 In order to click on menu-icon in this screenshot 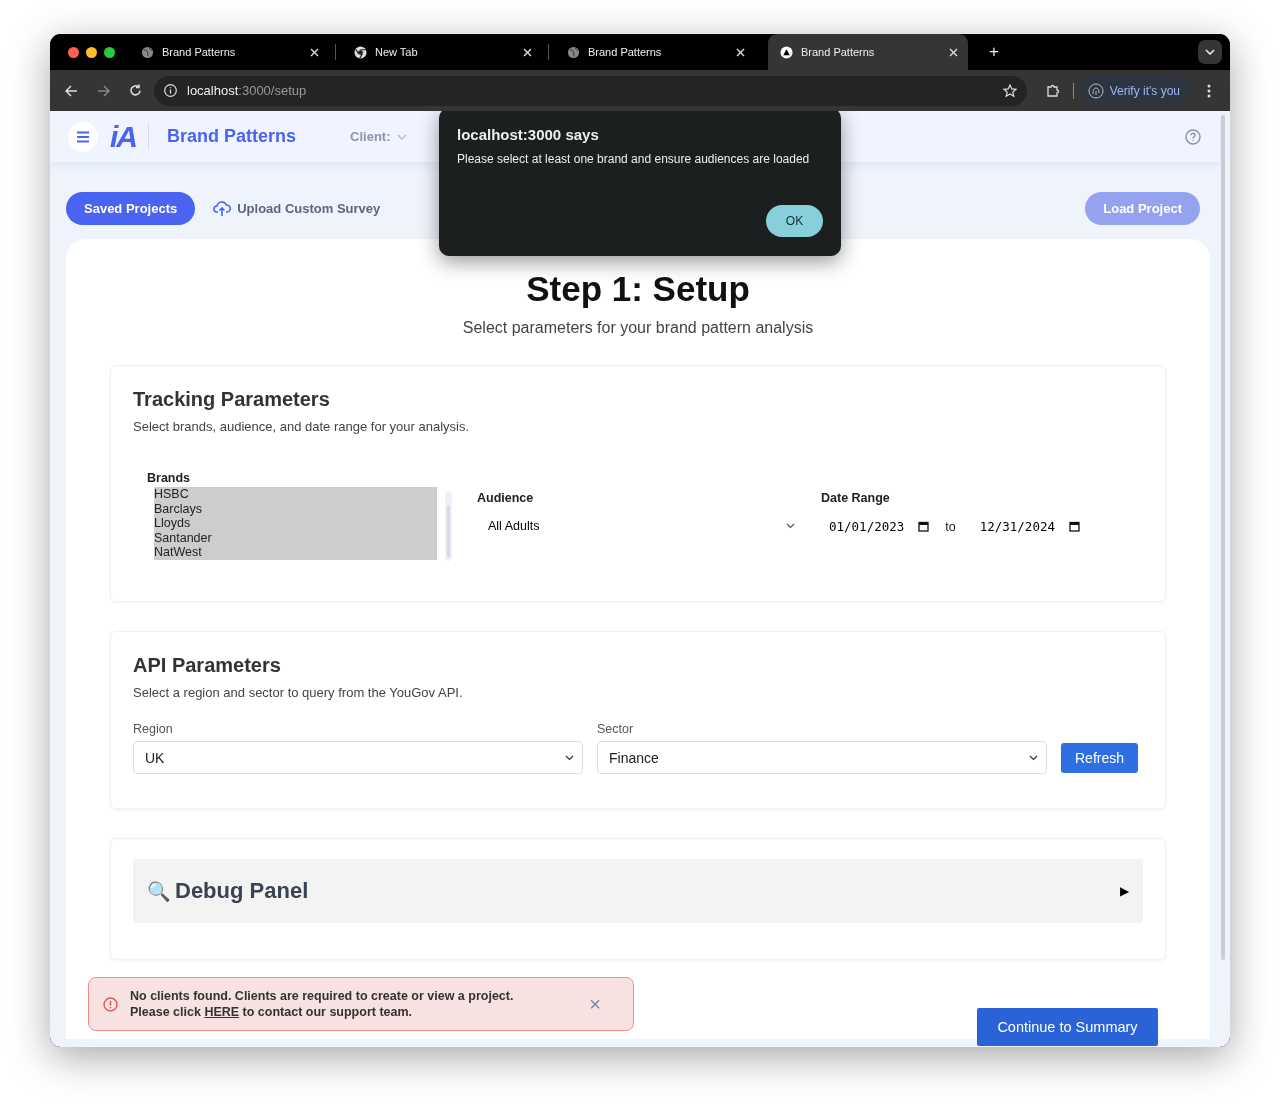, I will do `click(83, 136)`.